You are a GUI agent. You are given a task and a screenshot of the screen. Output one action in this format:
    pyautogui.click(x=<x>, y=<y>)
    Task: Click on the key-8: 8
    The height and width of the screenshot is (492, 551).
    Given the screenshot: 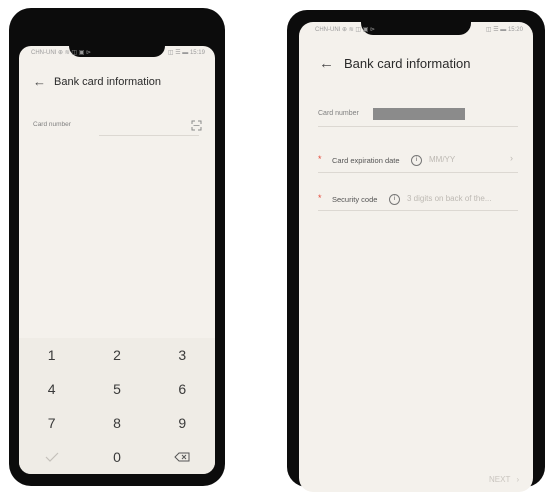 What is the action you would take?
    pyautogui.click(x=116, y=423)
    